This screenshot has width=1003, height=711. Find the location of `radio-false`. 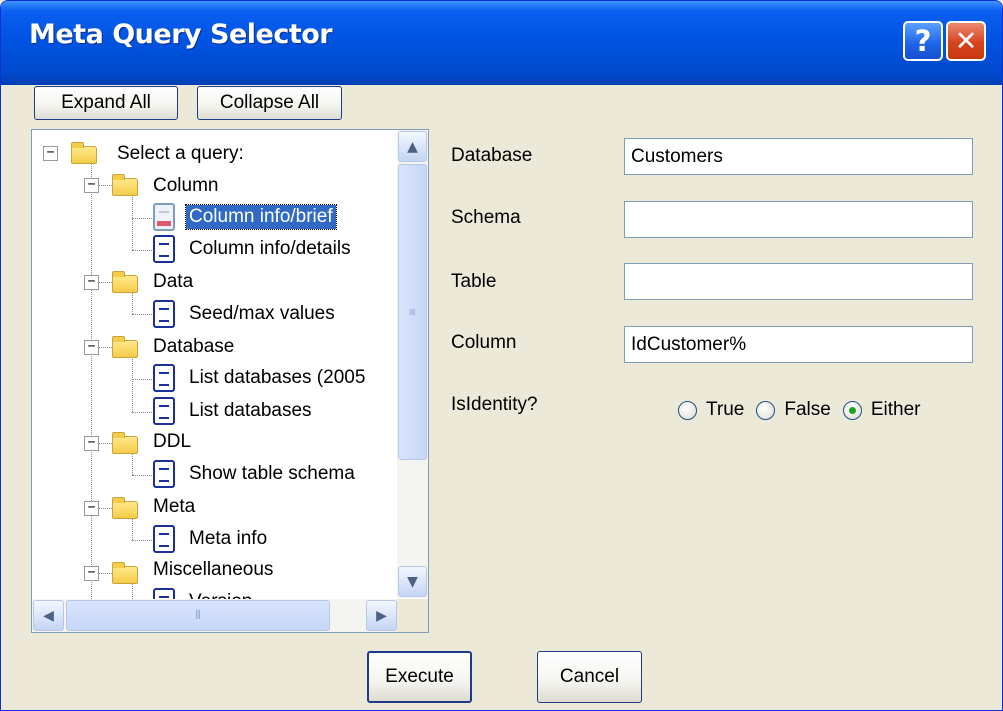

radio-false is located at coordinates (766, 410).